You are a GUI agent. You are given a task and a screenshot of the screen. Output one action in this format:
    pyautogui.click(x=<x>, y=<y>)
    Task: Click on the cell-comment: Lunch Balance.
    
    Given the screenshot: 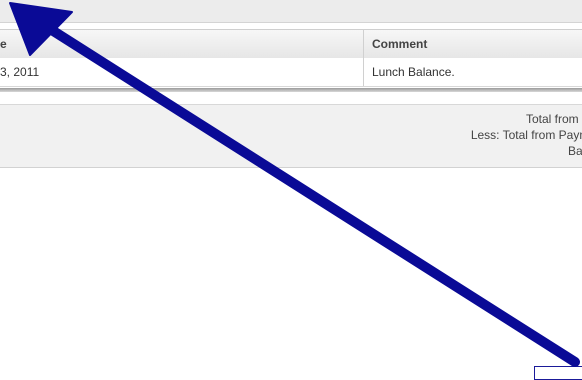 What is the action you would take?
    pyautogui.click(x=413, y=72)
    